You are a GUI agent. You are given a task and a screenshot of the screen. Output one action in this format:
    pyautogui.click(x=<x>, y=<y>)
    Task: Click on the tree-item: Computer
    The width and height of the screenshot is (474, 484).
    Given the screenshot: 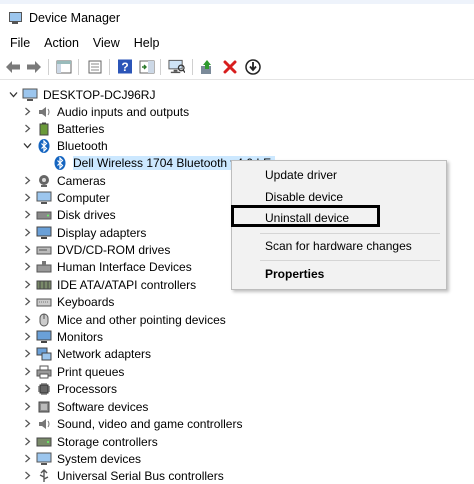 What is the action you would take?
    pyautogui.click(x=66, y=197)
    